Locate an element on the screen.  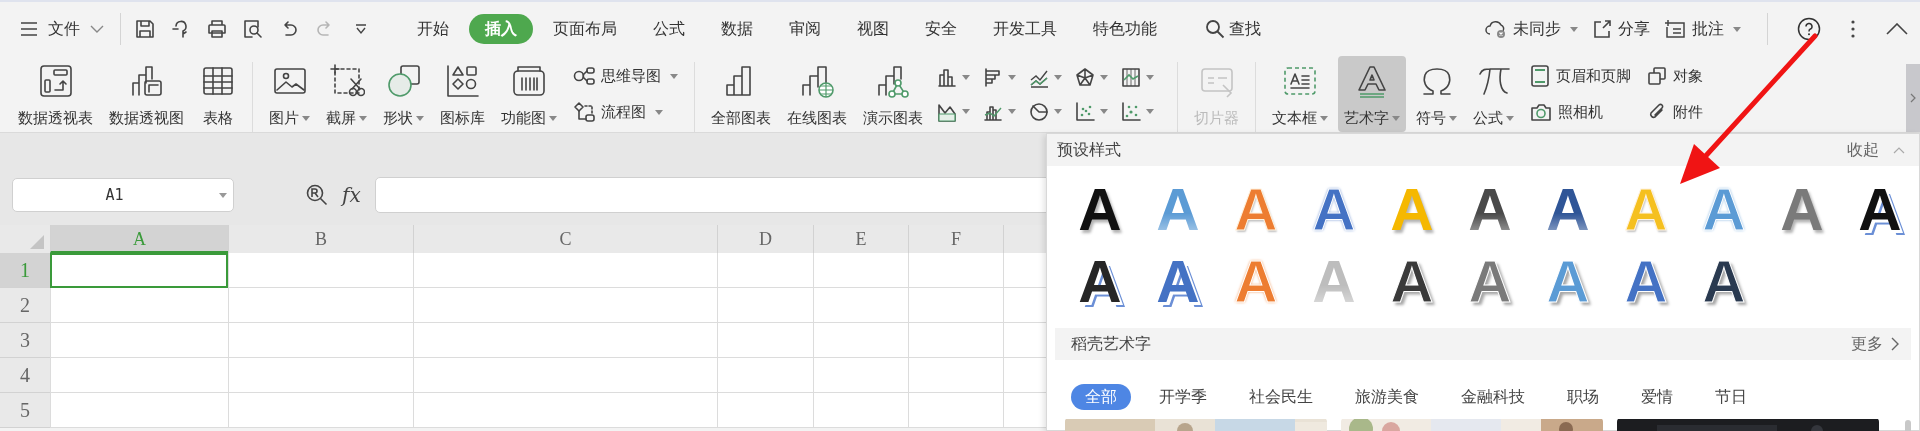
section-title: 稻壳艺术字 is located at coordinates (1111, 344).